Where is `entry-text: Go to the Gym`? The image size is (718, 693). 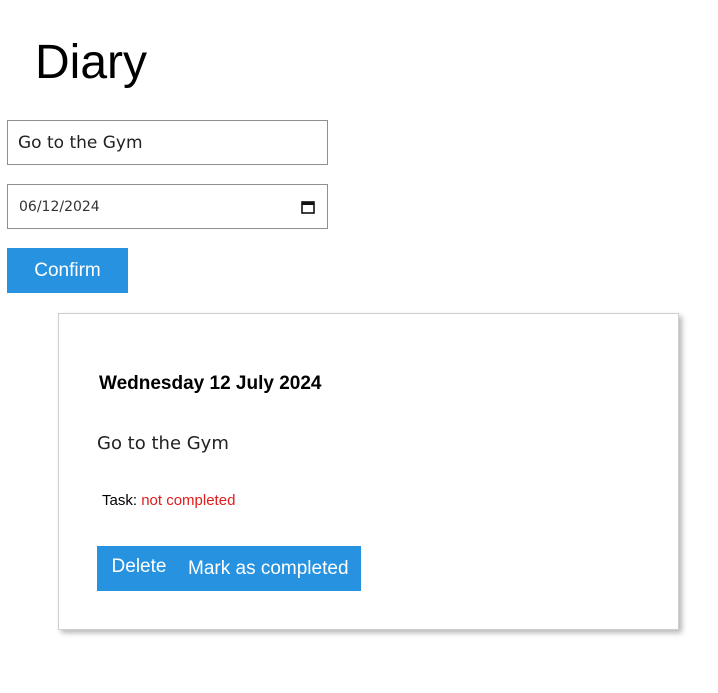
entry-text: Go to the Gym is located at coordinates (163, 443).